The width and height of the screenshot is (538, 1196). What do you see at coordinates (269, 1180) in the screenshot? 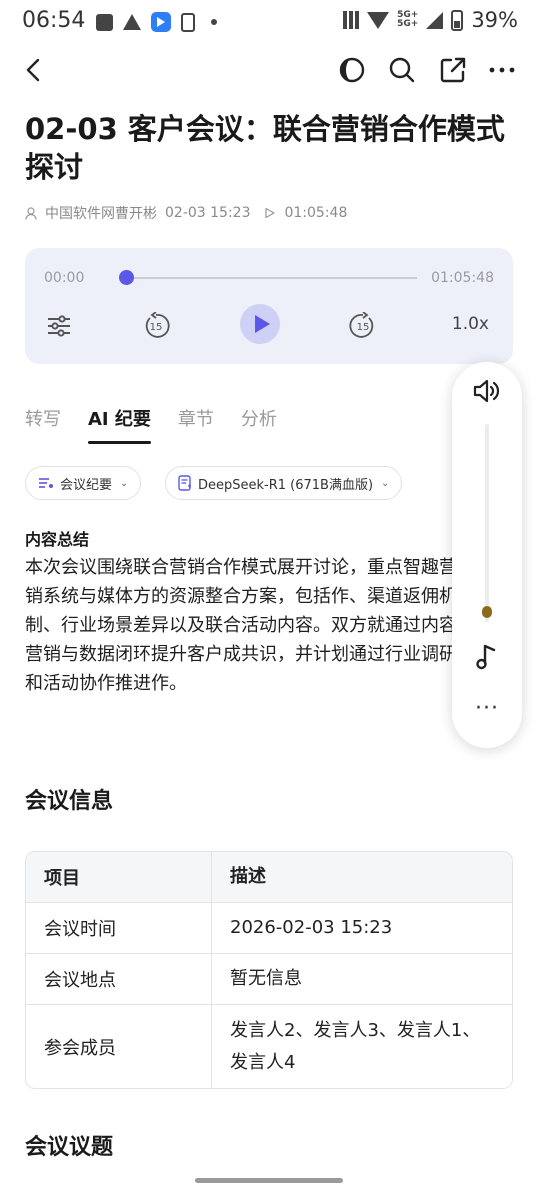
I see `home-indicator` at bounding box center [269, 1180].